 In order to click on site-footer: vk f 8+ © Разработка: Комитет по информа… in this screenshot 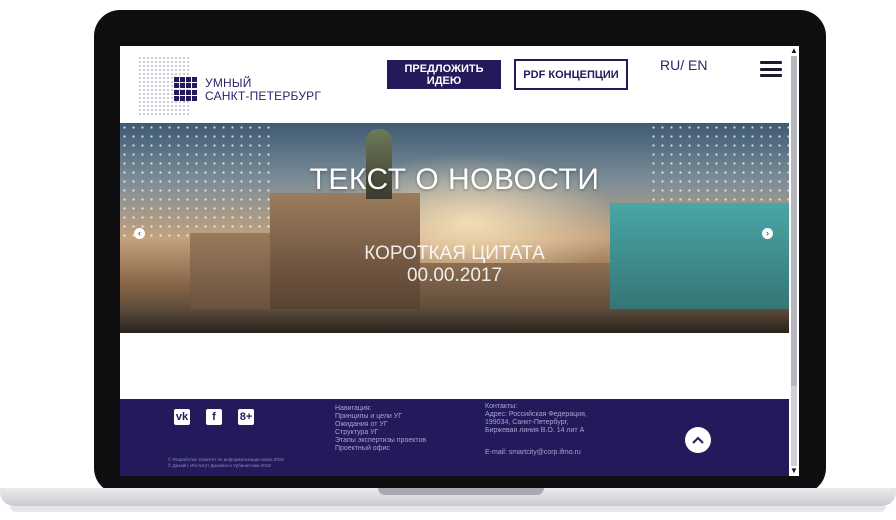, I will do `click(454, 437)`.